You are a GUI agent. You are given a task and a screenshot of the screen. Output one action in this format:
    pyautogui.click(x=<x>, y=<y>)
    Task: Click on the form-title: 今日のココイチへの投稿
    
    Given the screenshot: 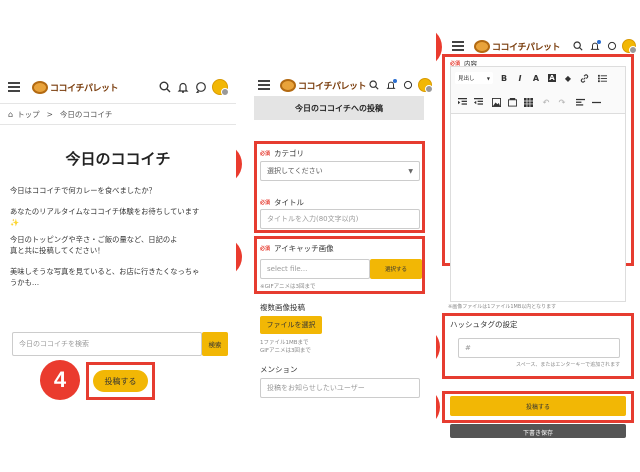 What is the action you would take?
    pyautogui.click(x=339, y=108)
    